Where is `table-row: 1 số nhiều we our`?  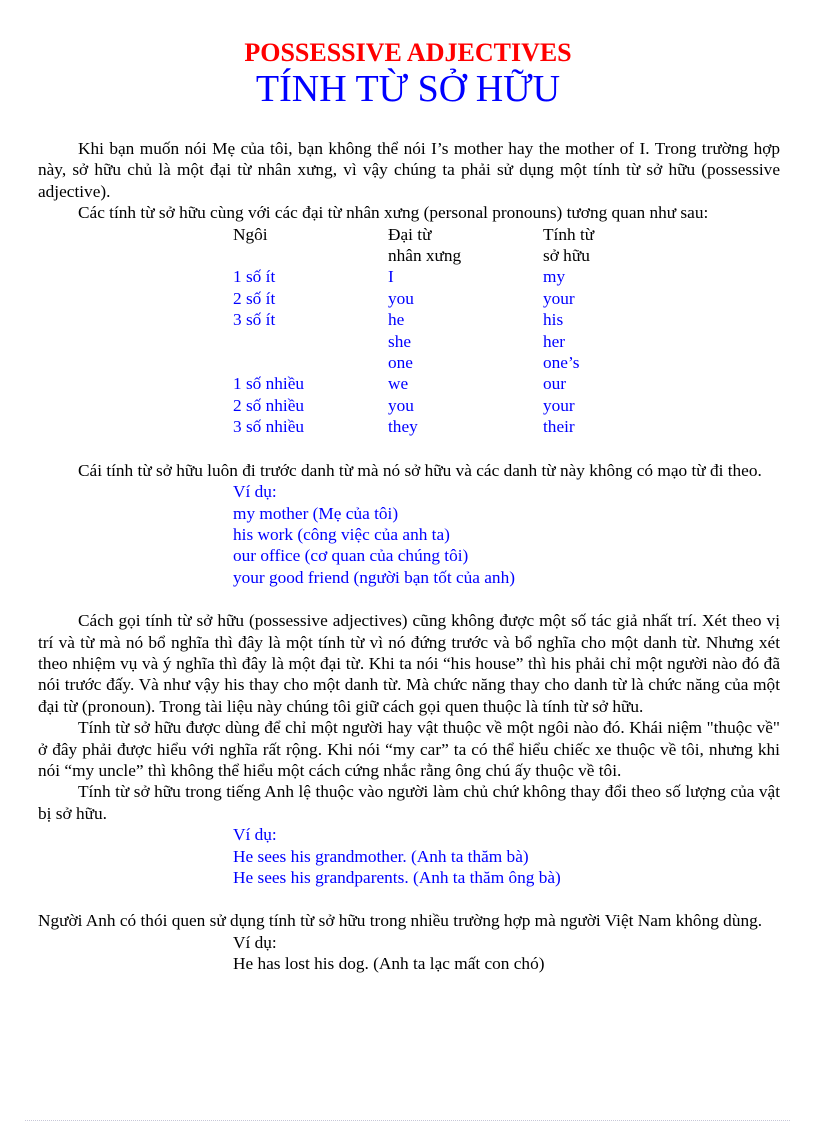
table-row: 1 số nhiều we our is located at coordinates (448, 383).